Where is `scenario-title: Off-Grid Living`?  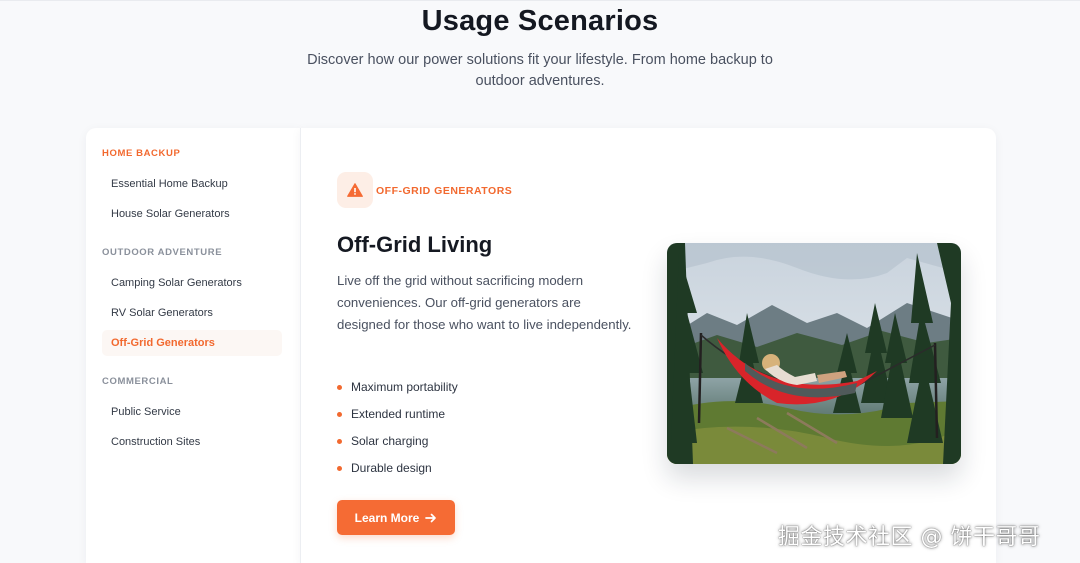 scenario-title: Off-Grid Living is located at coordinates (415, 244).